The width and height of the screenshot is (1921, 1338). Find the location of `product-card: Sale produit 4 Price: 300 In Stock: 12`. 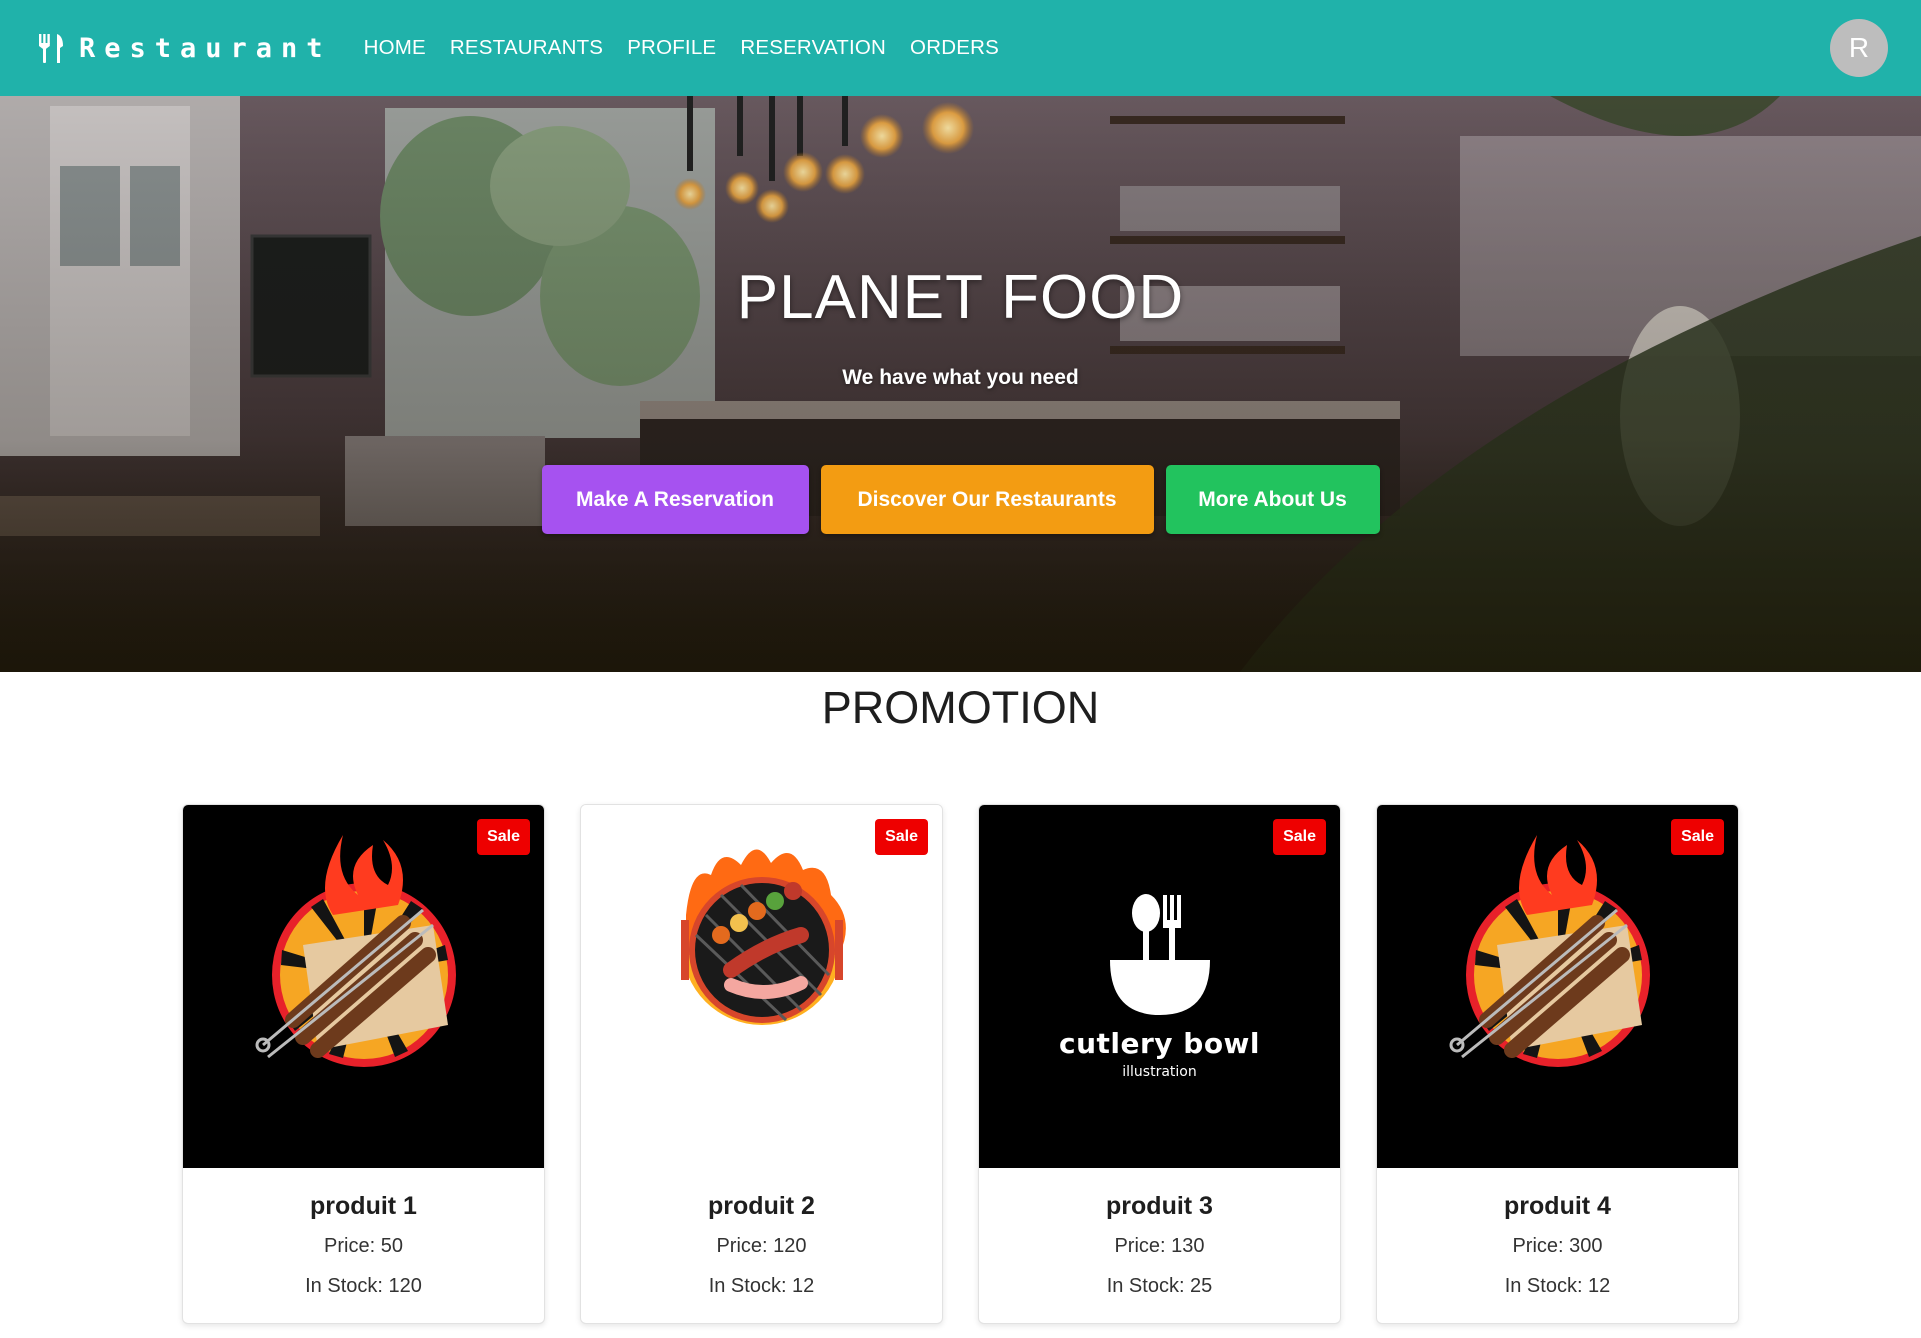

product-card: Sale produit 4 Price: 300 In Stock: 12 is located at coordinates (1557, 1064).